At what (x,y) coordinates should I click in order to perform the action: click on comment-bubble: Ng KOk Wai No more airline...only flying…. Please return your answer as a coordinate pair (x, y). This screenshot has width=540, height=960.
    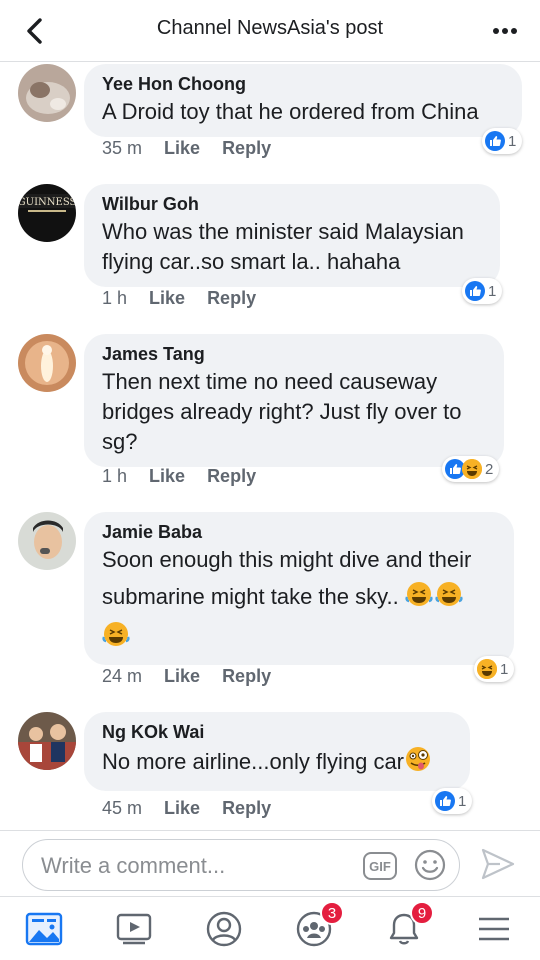
    Looking at the image, I should click on (277, 751).